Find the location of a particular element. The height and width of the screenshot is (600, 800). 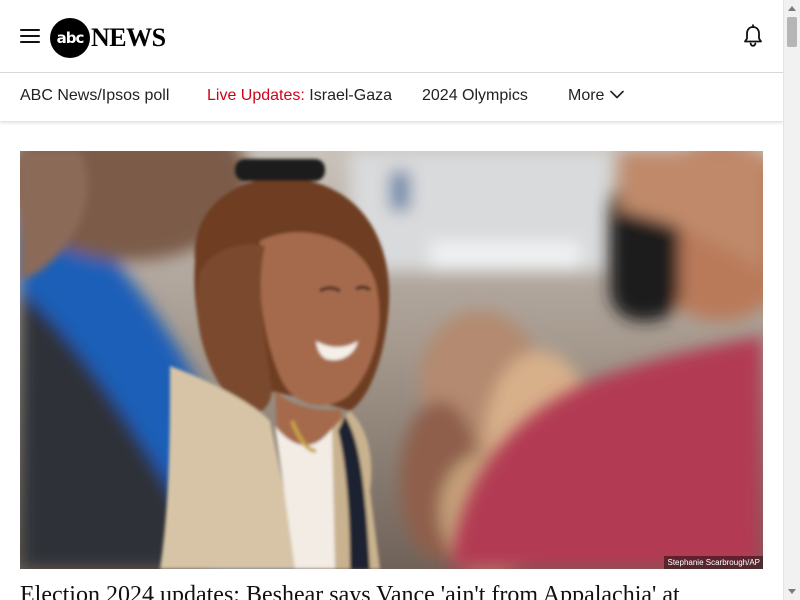

nav-item-olympics: 2024 Olympics is located at coordinates (475, 96).